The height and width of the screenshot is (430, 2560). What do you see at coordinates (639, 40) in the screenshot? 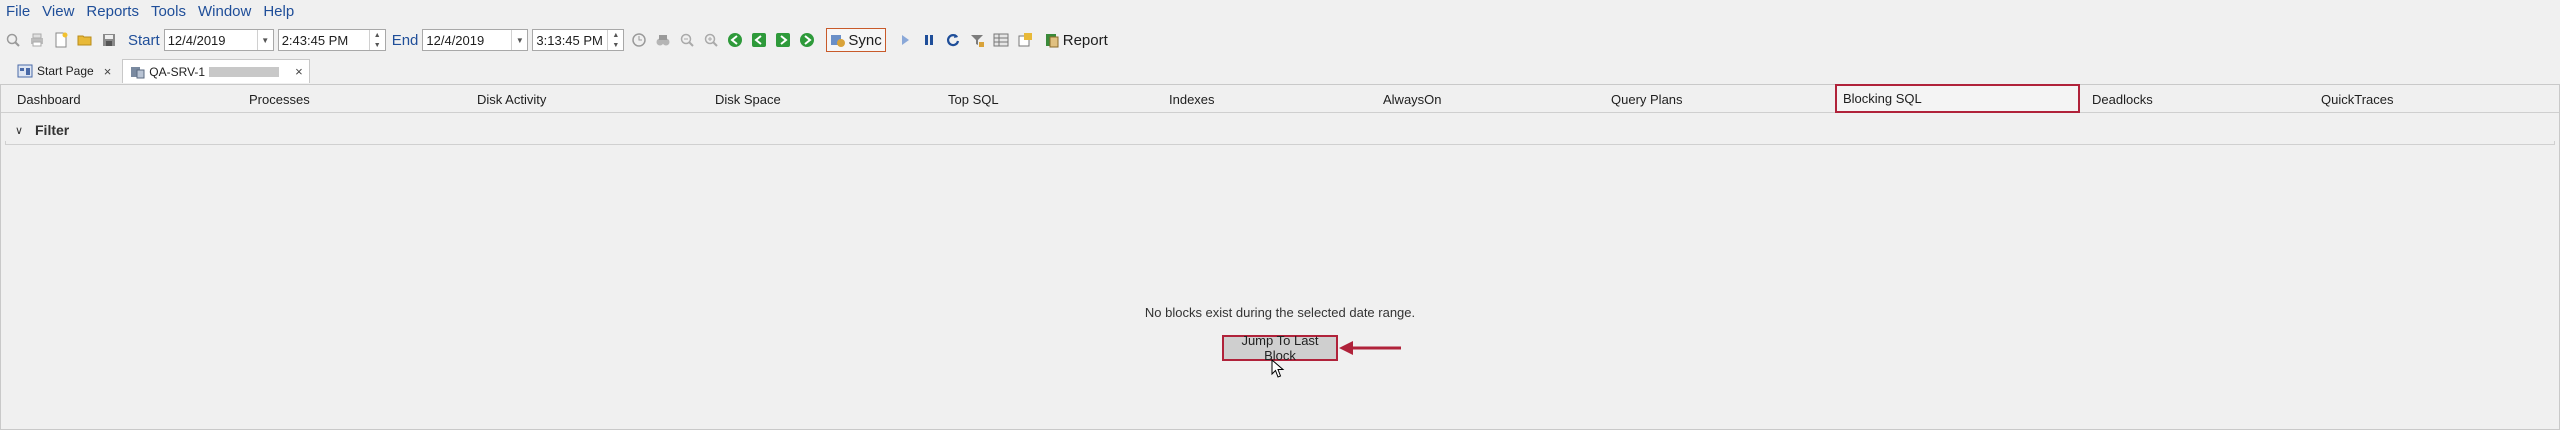
I see `clock-icon` at bounding box center [639, 40].